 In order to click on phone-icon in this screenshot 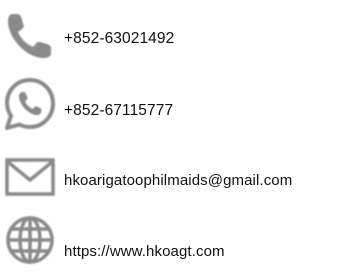, I will do `click(29, 36)`.